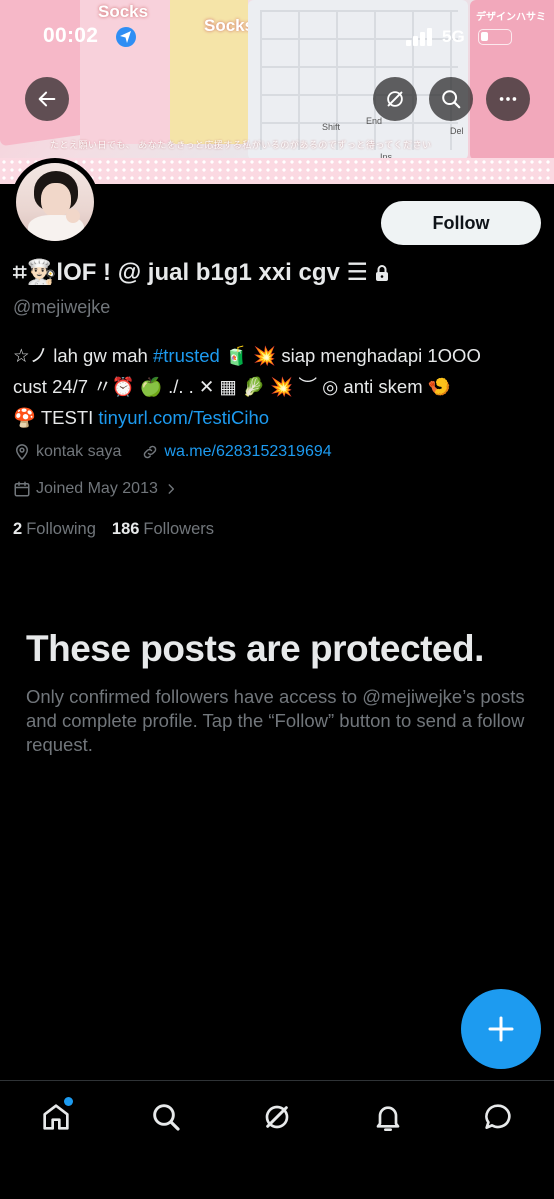 The image size is (554, 1199). Describe the element at coordinates (62, 307) in the screenshot. I see `user-handle: @mejiwejke` at that location.